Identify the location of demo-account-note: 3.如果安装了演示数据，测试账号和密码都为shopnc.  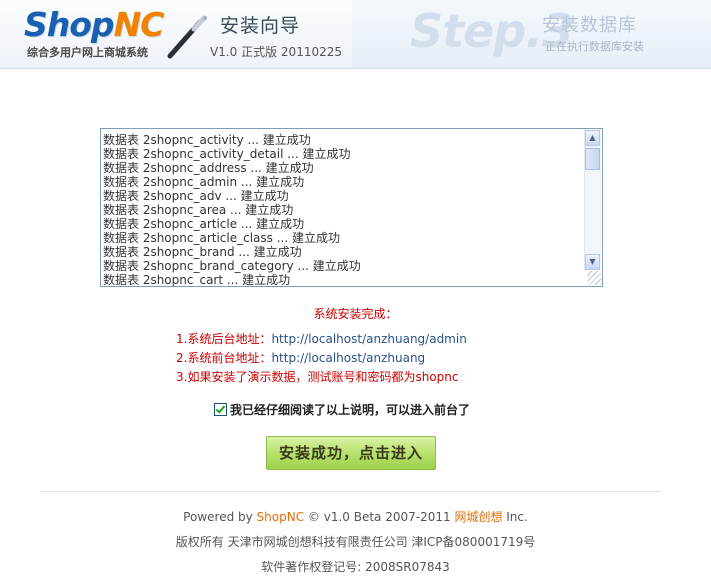
(317, 377).